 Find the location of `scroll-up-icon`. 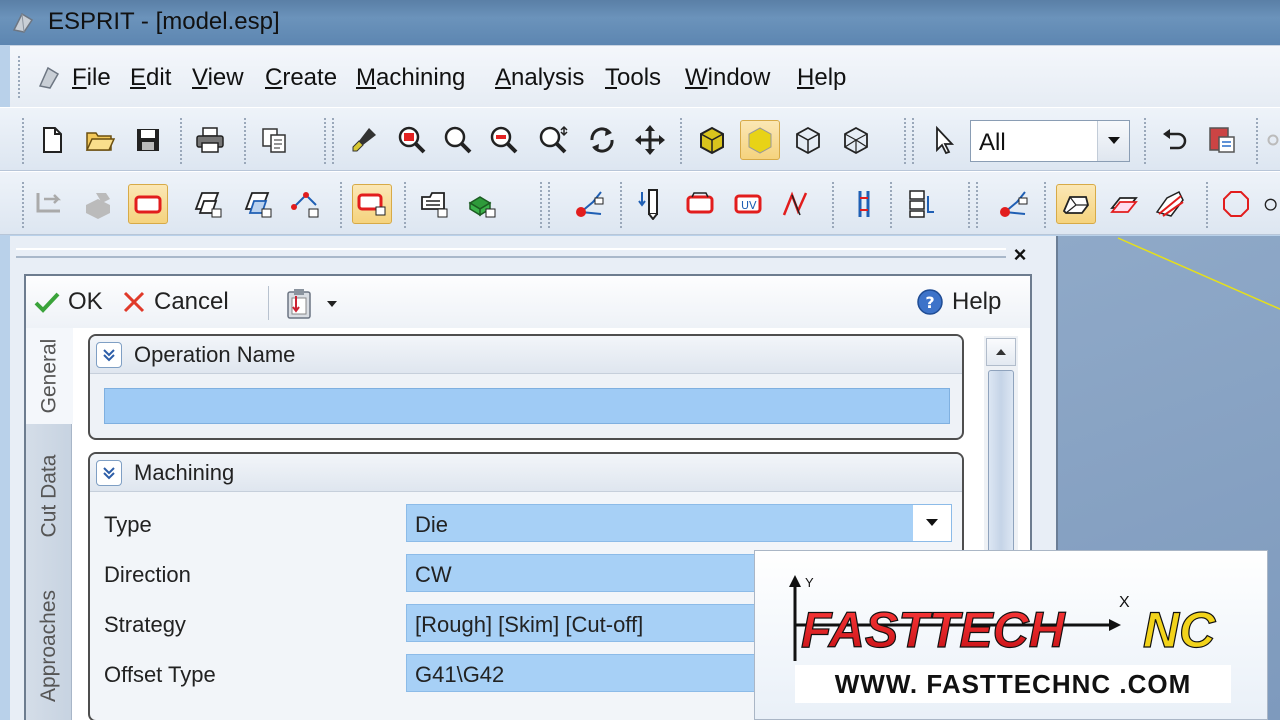

scroll-up-icon is located at coordinates (1001, 352).